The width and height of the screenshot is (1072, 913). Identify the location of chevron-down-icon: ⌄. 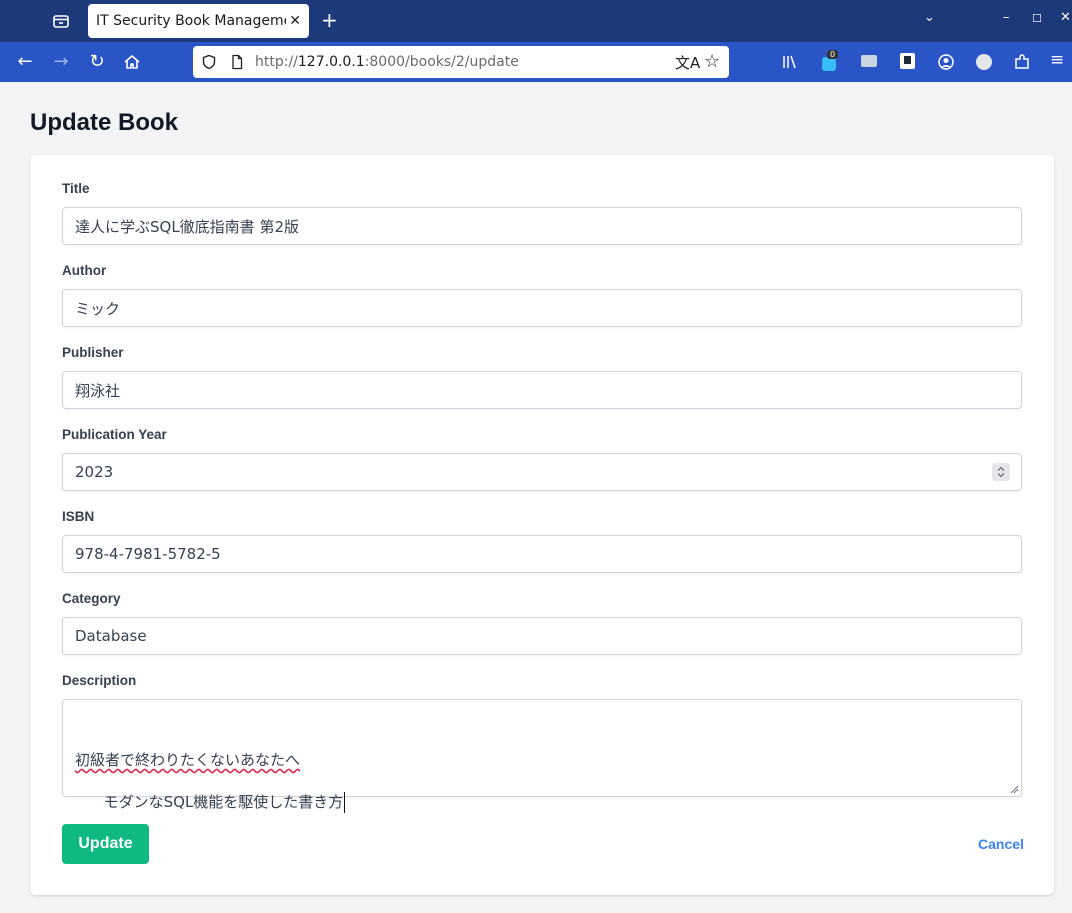
(929, 17).